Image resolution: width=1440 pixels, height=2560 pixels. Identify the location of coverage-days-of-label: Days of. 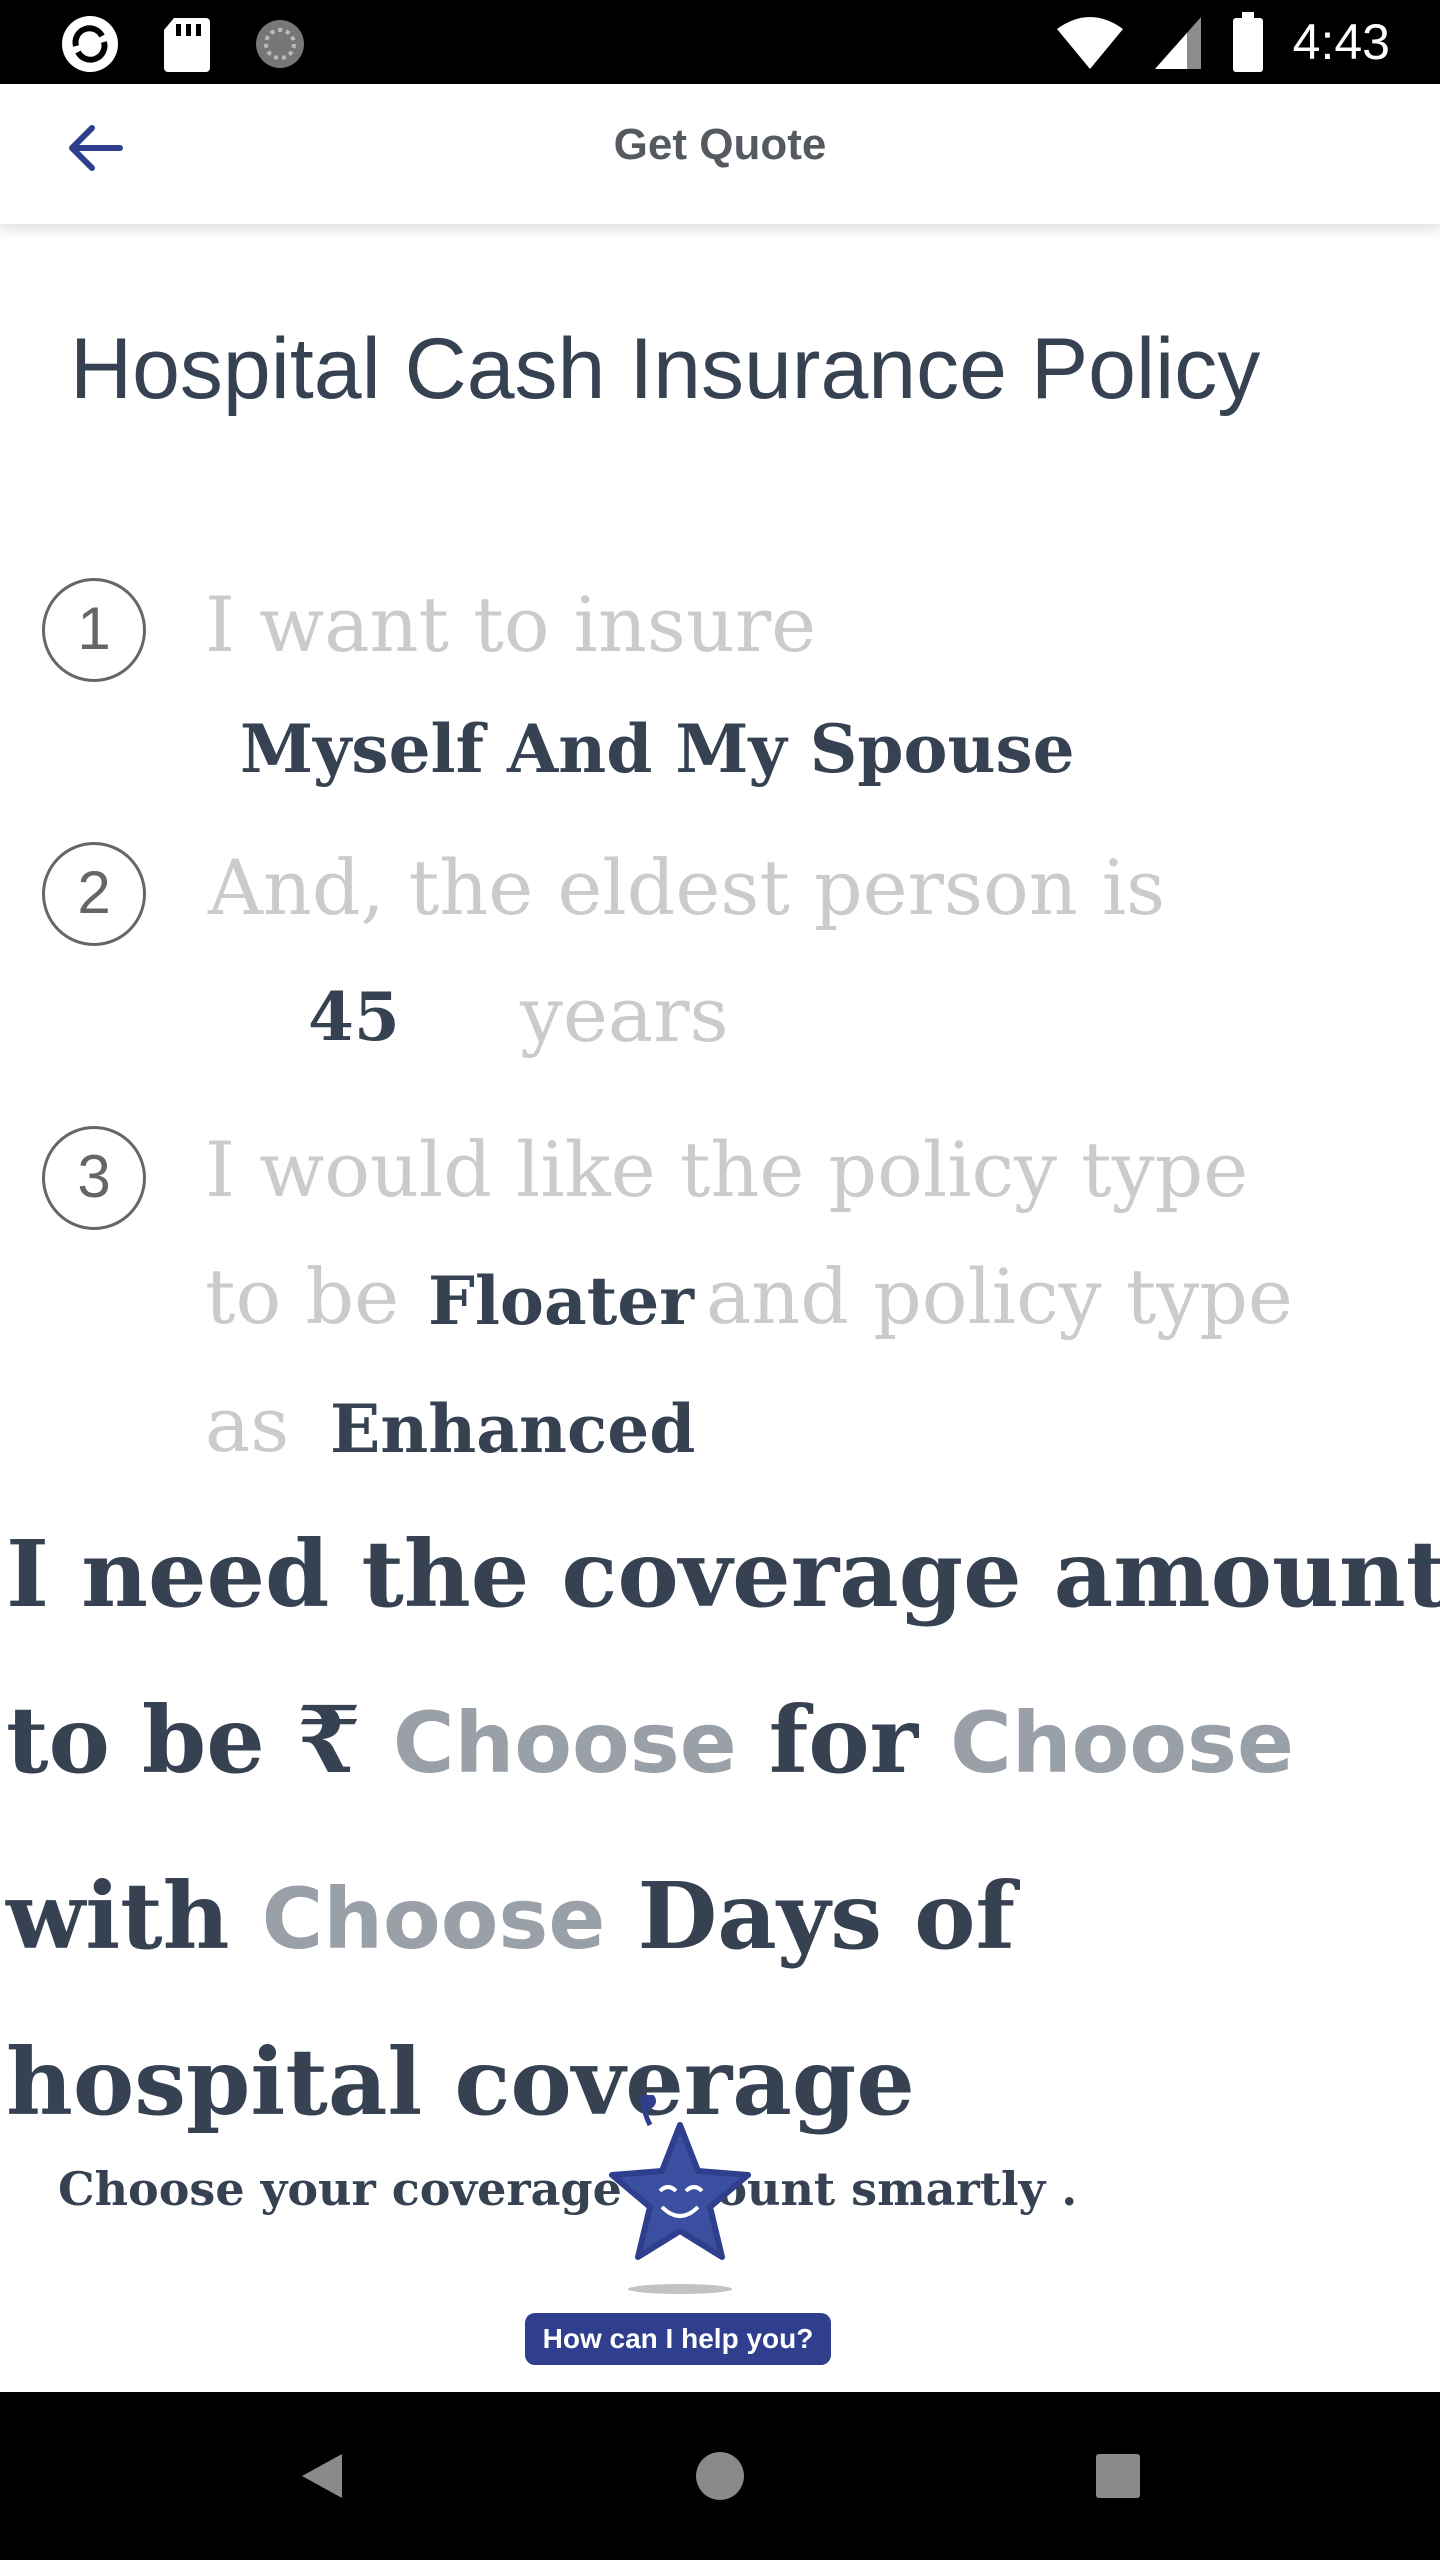
(826, 1916).